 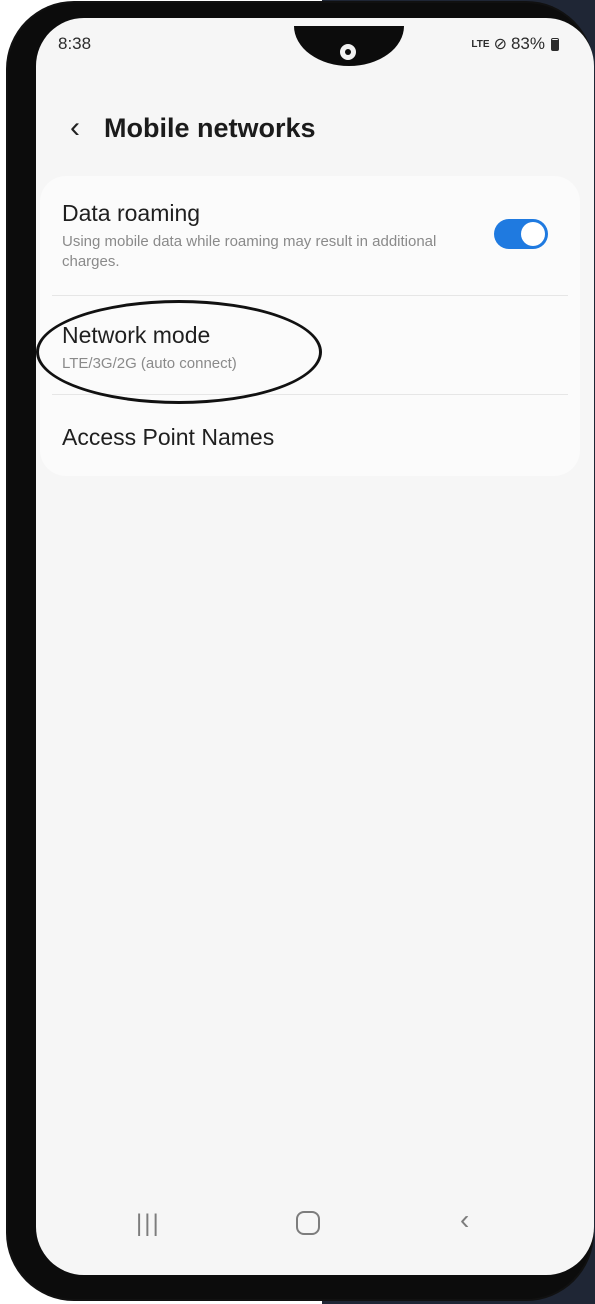 I want to click on front-camera-icon, so click(x=348, y=52).